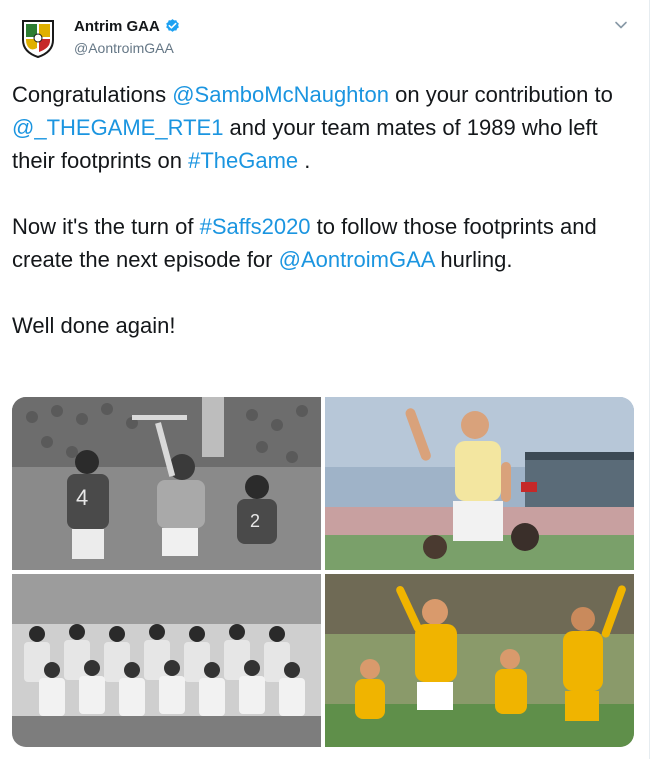 The height and width of the screenshot is (759, 650). I want to click on photo-saffron-players, so click(479, 660).